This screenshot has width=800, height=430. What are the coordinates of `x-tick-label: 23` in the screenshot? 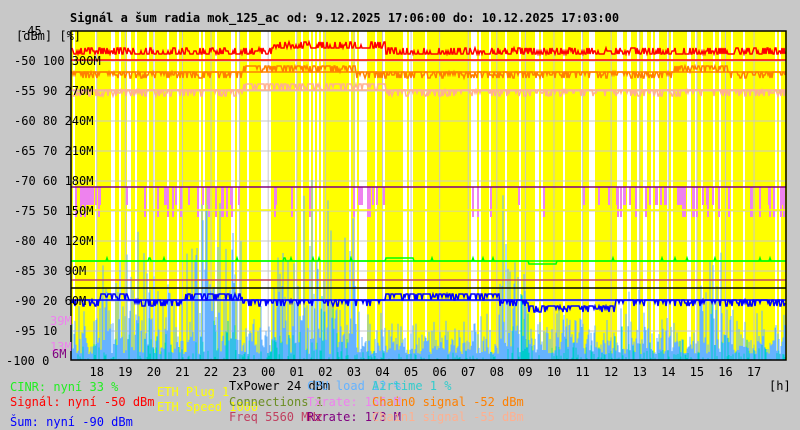 It's located at (239, 372).